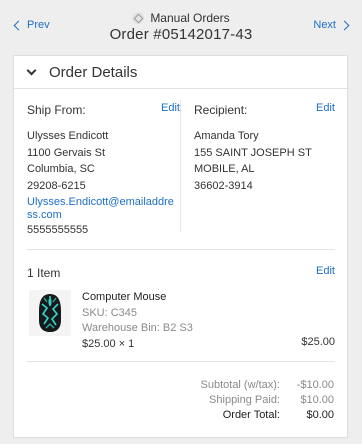 Image resolution: width=362 pixels, height=444 pixels. What do you see at coordinates (102, 208) in the screenshot?
I see `ship-from-email-link: Ulysses.Endicott@emailaddress.com` at bounding box center [102, 208].